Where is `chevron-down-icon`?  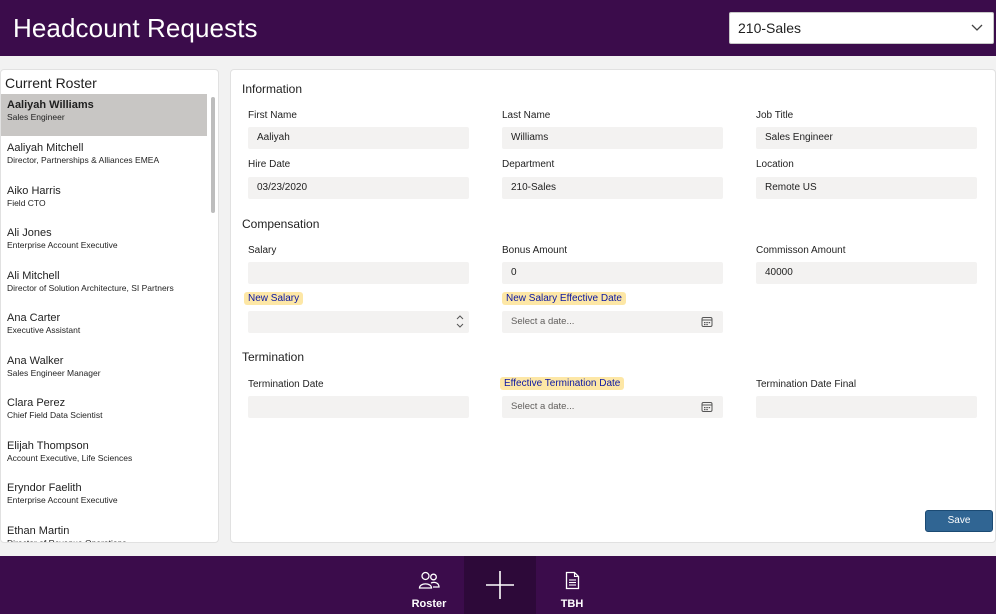
chevron-down-icon is located at coordinates (977, 27).